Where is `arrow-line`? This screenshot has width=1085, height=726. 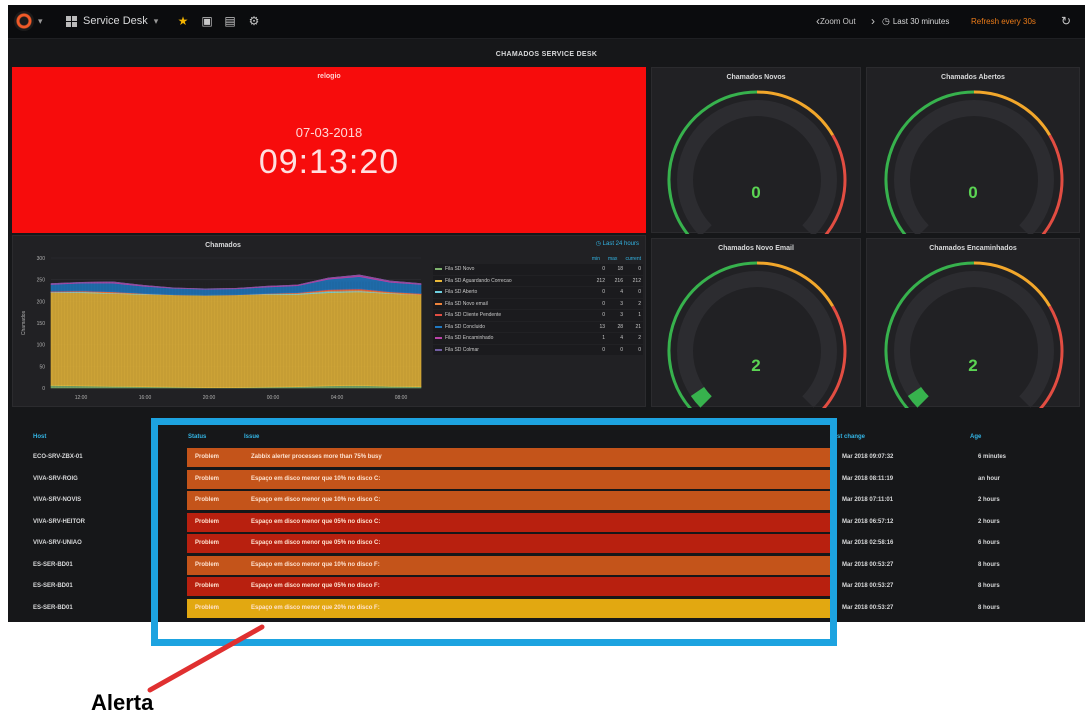 arrow-line is located at coordinates (206, 658).